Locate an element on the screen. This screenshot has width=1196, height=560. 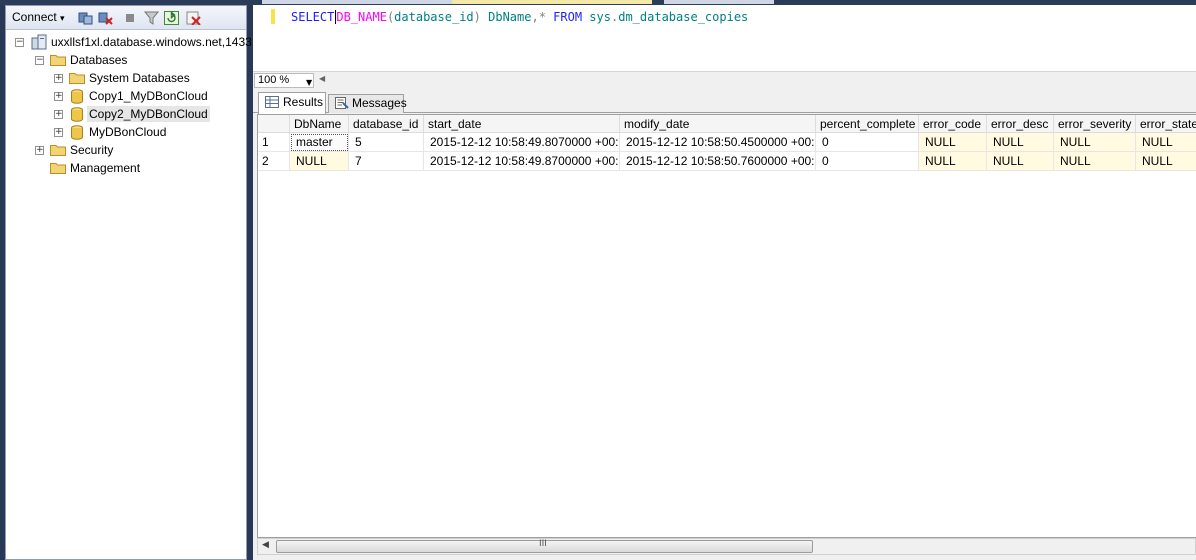
chevron-down-icon: ▾ is located at coordinates (62, 19).